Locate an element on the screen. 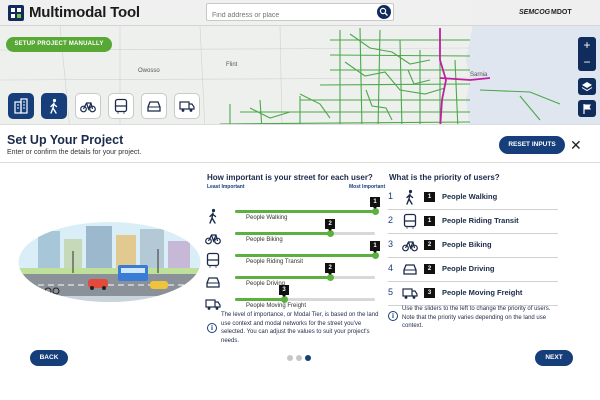  reset-inputs-button: RESET INPUTS is located at coordinates (532, 145).